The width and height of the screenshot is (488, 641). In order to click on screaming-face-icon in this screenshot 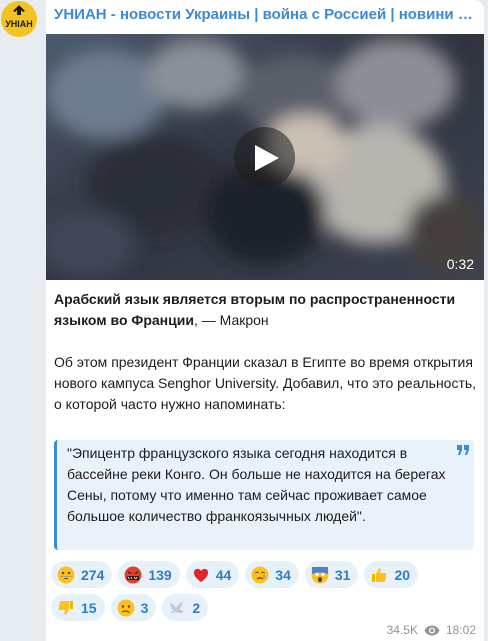, I will do `click(320, 575)`.